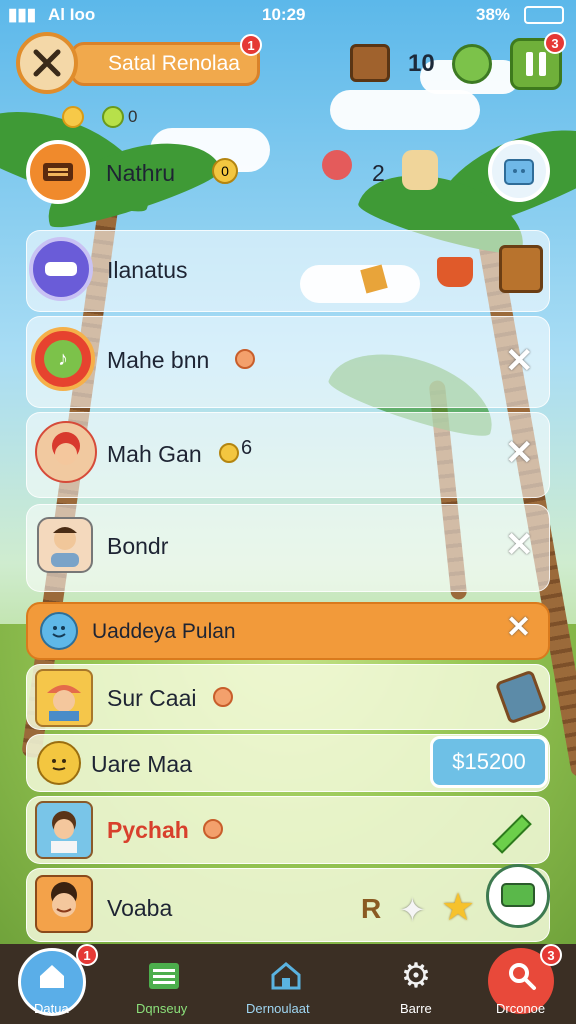 Image resolution: width=576 pixels, height=1024 pixels. Describe the element at coordinates (87, 955) in the screenshot. I see `nav-badge: 1` at that location.